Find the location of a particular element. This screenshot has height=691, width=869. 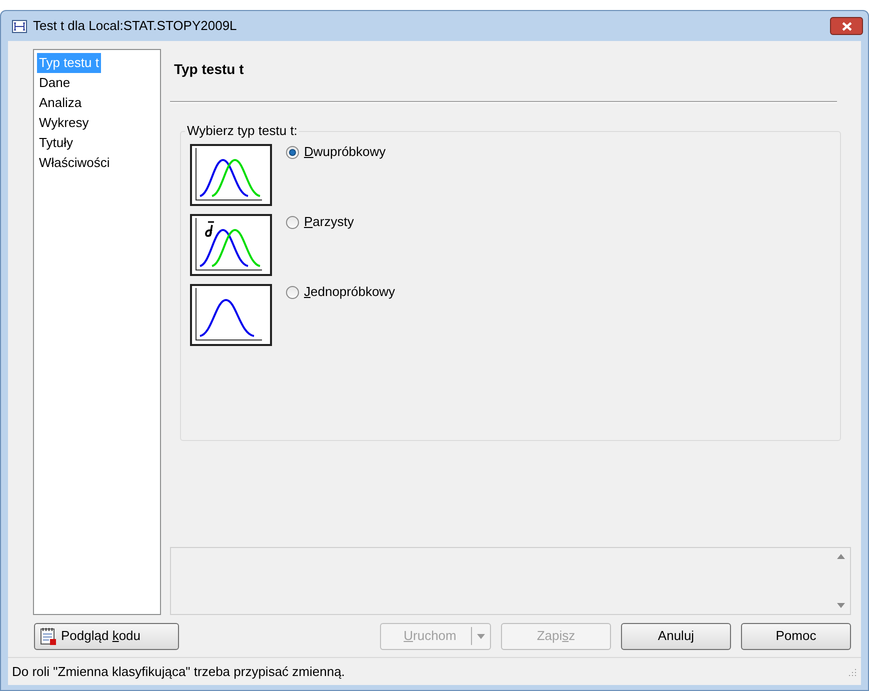

radio-option: Jednopróbkowy is located at coordinates (341, 293).